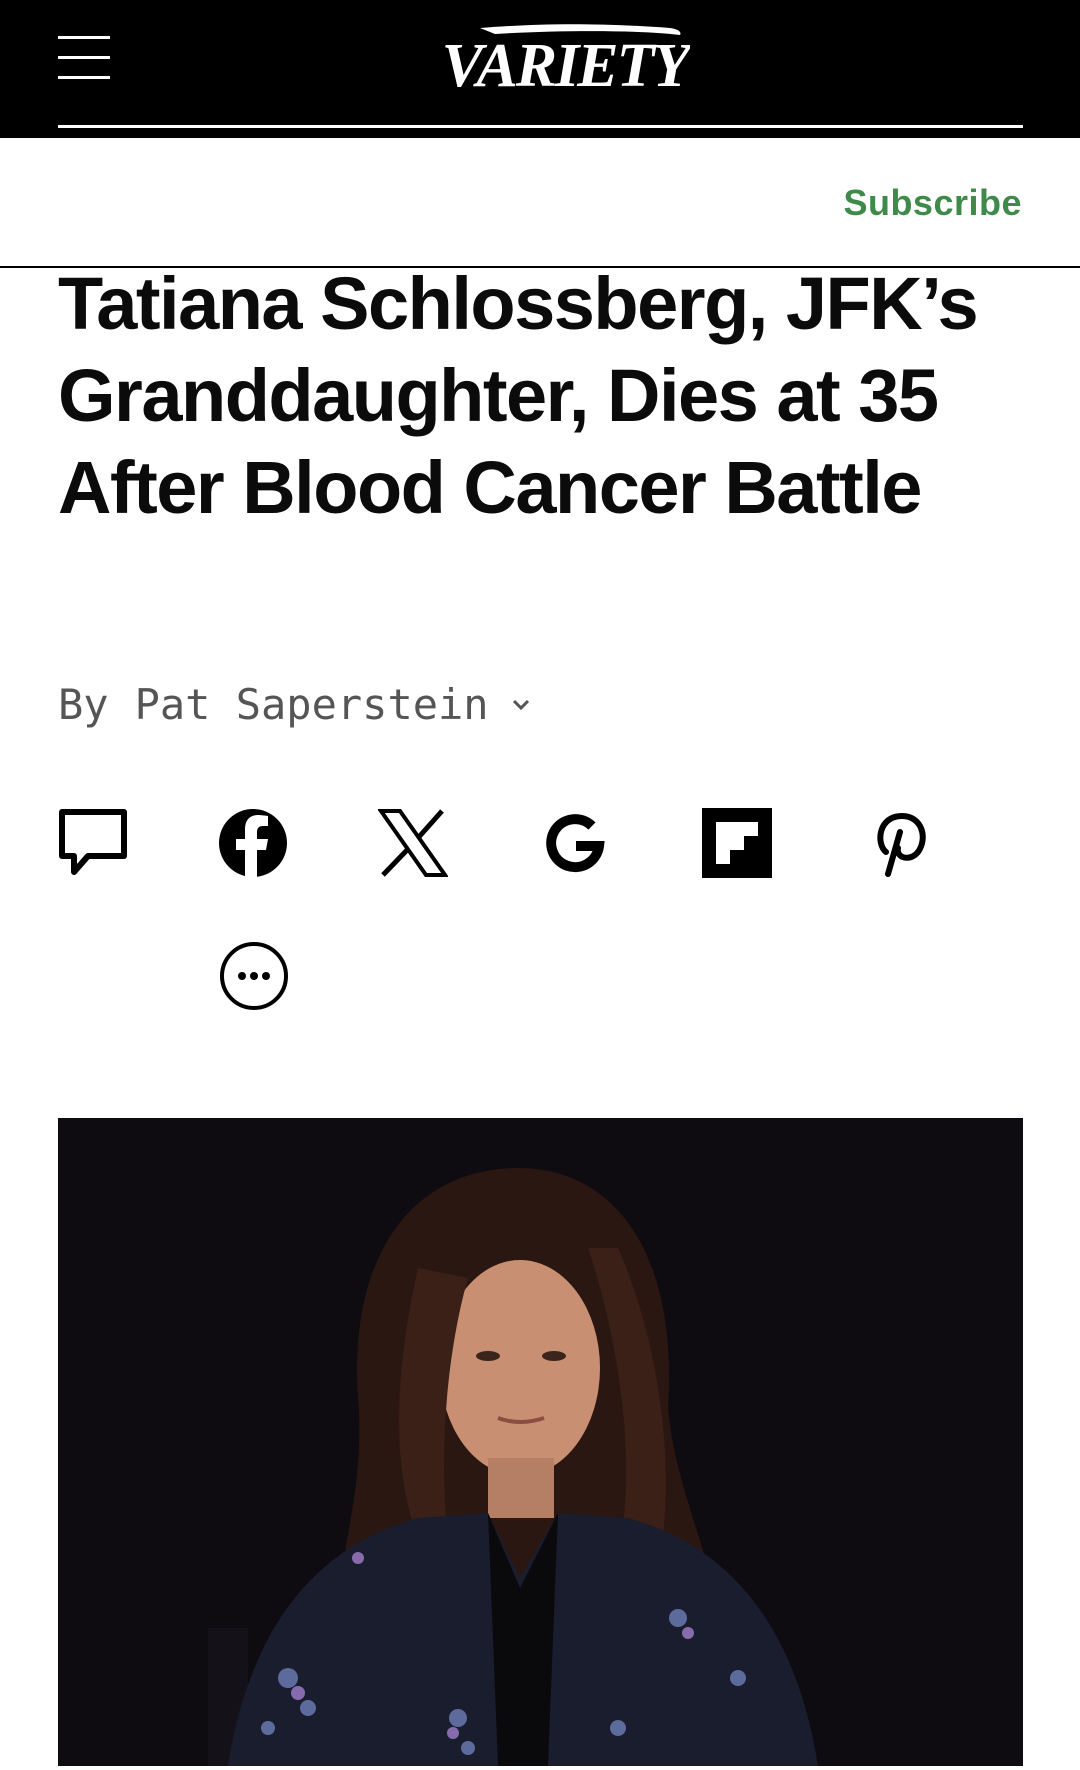  I want to click on flipboard-icon, so click(737, 843).